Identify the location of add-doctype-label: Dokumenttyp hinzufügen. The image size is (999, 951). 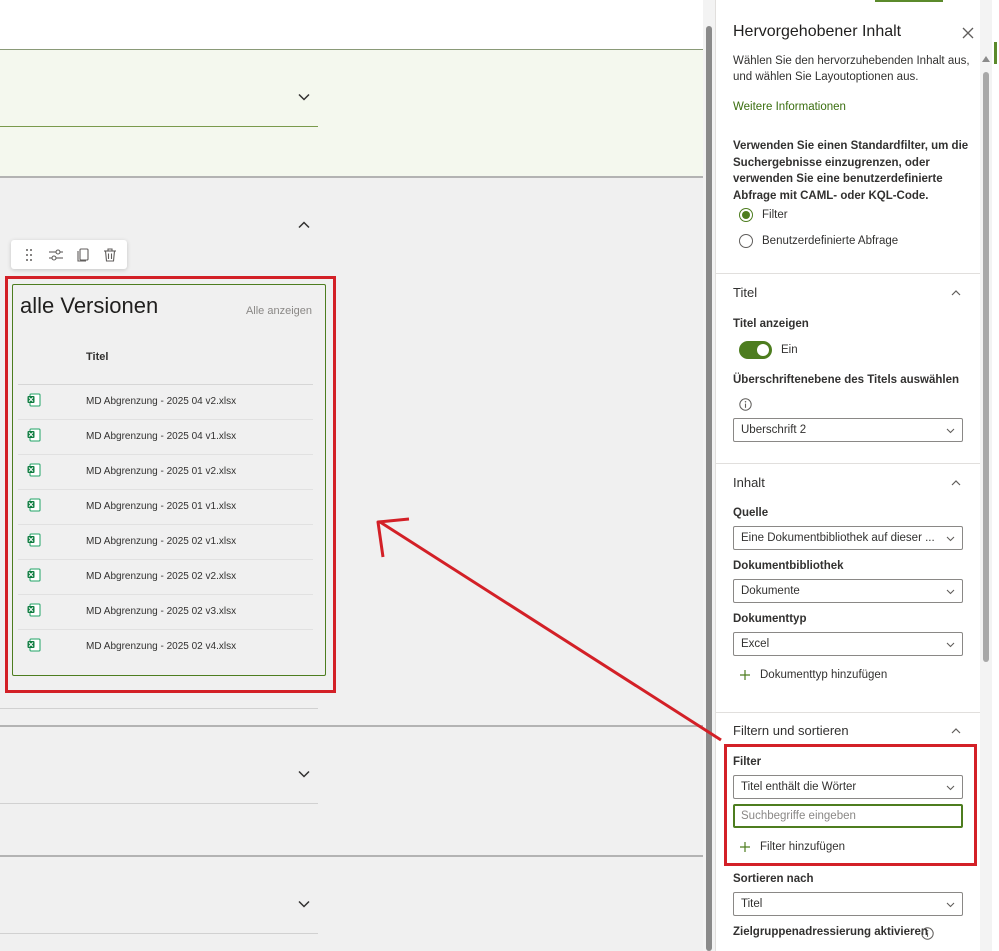
(824, 675).